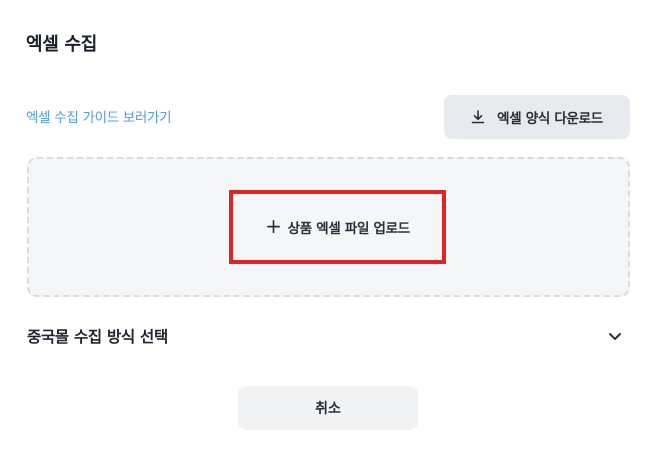 The width and height of the screenshot is (656, 461). What do you see at coordinates (62, 44) in the screenshot?
I see `page-title: 엑셀 수집` at bounding box center [62, 44].